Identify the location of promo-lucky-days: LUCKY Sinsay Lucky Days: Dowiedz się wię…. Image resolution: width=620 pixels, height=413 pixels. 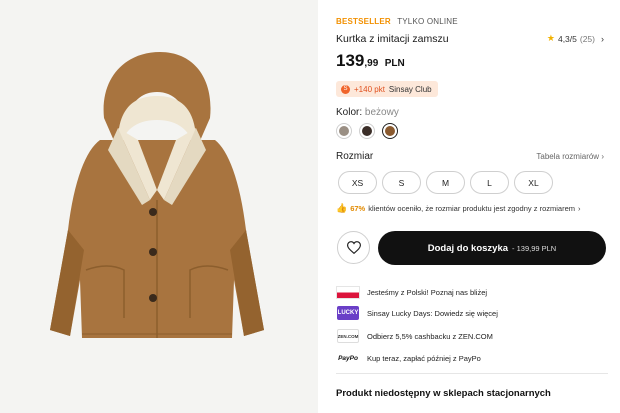
(417, 313).